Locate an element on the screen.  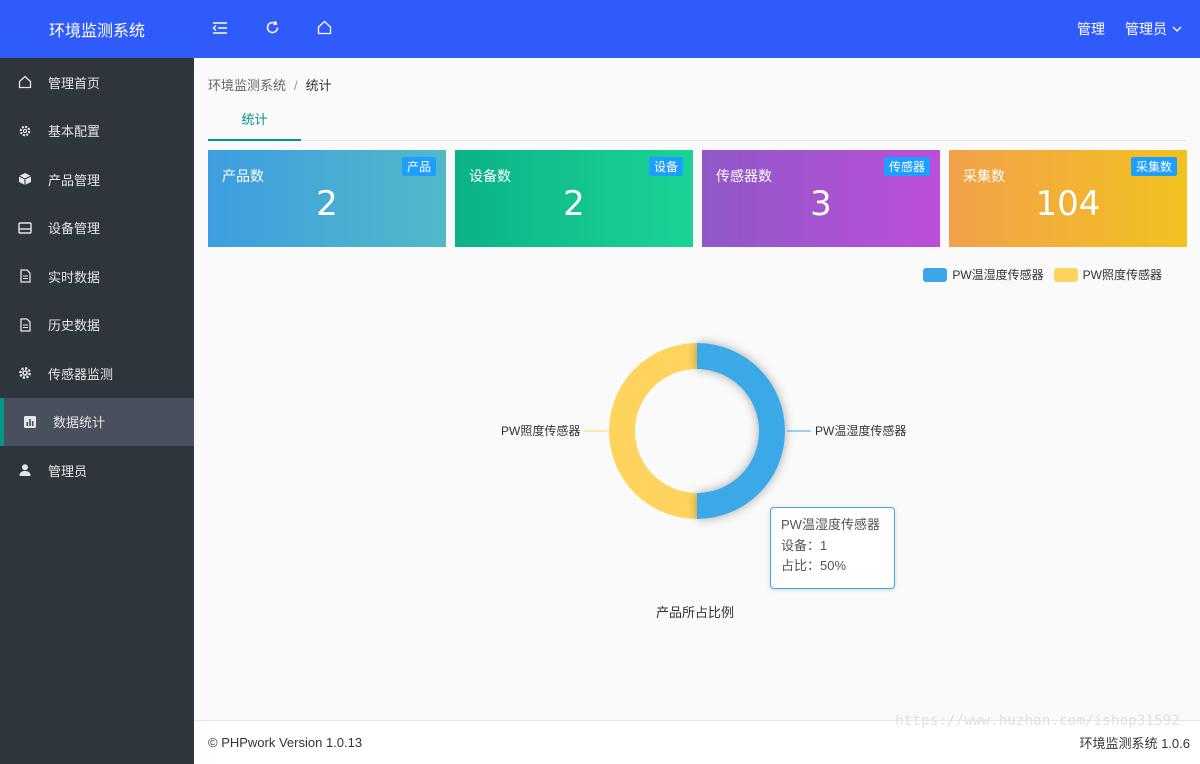
sidebar-item-devices: 设备管理 is located at coordinates (97, 228).